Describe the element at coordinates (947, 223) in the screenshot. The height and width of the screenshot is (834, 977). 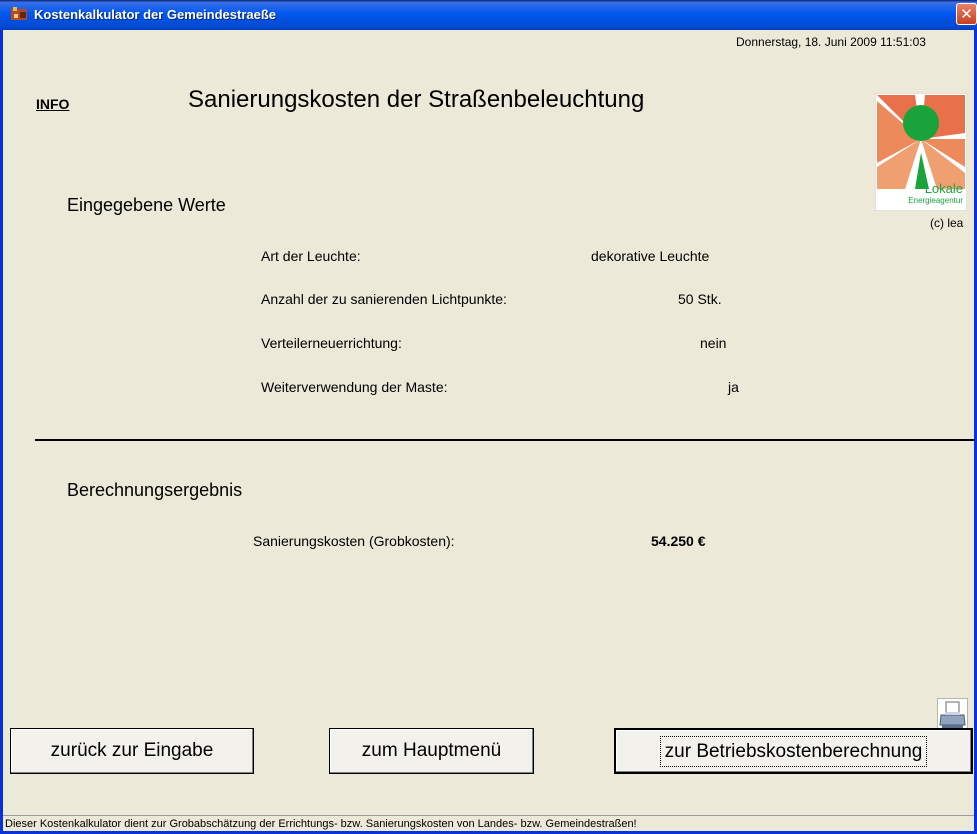
I see `copyright-text: (c) lea` at that location.